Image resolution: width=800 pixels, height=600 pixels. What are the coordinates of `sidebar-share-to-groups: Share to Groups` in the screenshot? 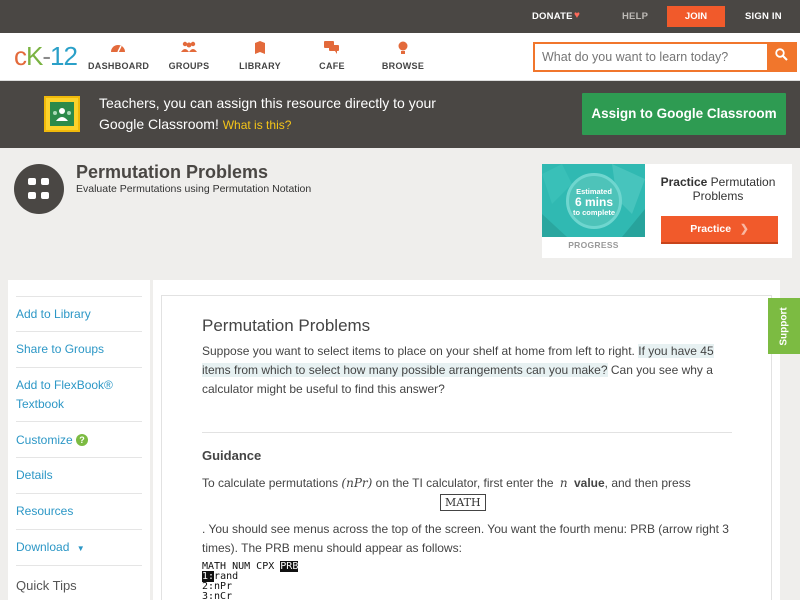 It's located at (79, 350).